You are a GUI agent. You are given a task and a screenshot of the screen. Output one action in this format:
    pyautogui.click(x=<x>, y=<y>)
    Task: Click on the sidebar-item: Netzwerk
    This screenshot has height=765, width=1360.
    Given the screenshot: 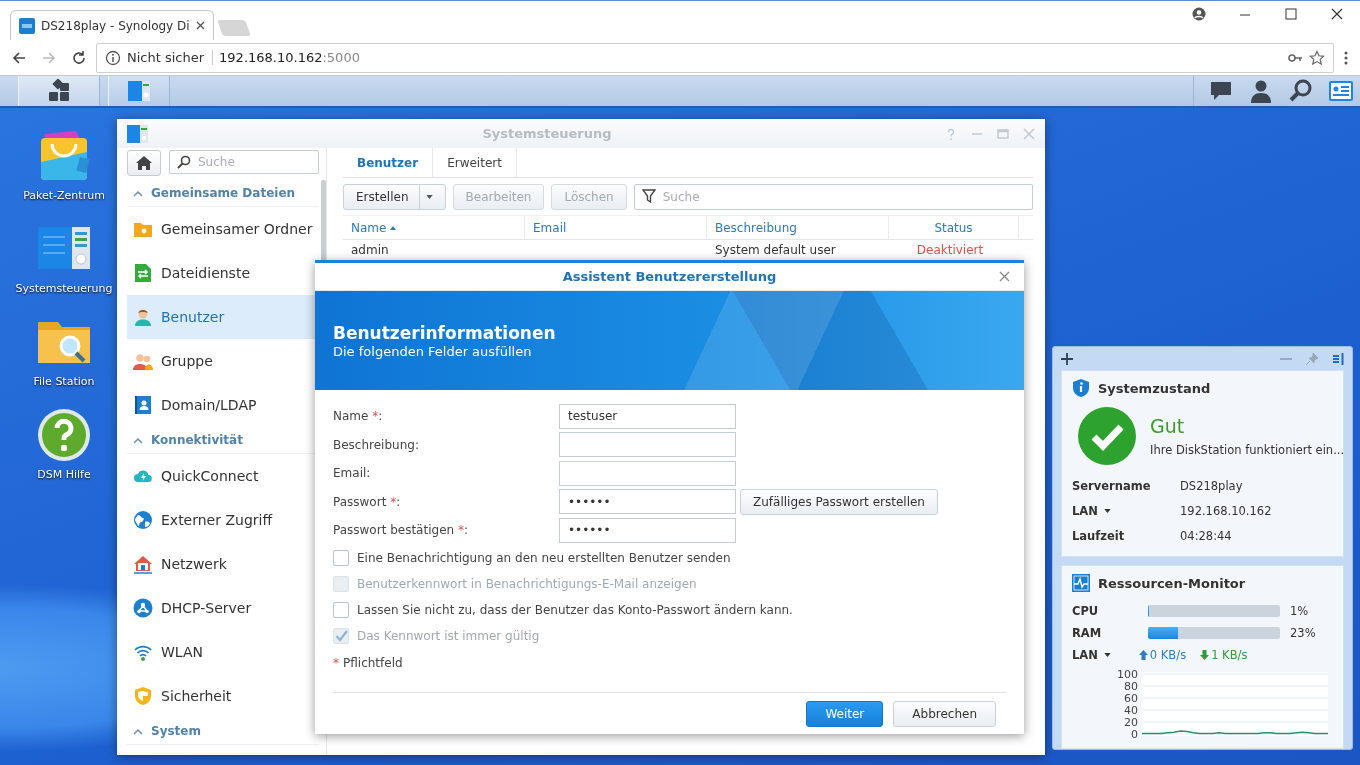 What is the action you would take?
    pyautogui.click(x=223, y=564)
    